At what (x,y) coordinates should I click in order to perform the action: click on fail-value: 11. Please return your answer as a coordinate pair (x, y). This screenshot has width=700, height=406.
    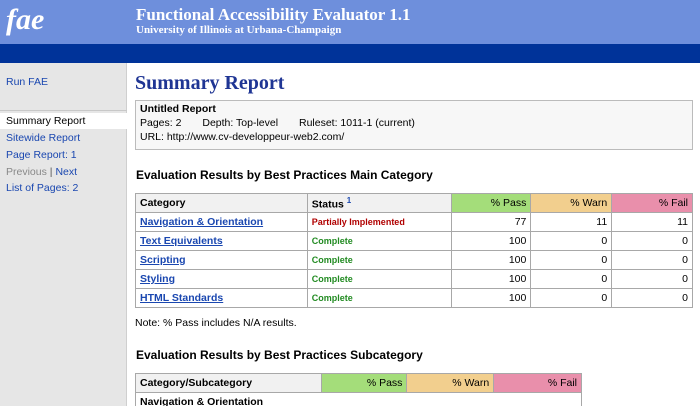
    Looking at the image, I should click on (652, 222).